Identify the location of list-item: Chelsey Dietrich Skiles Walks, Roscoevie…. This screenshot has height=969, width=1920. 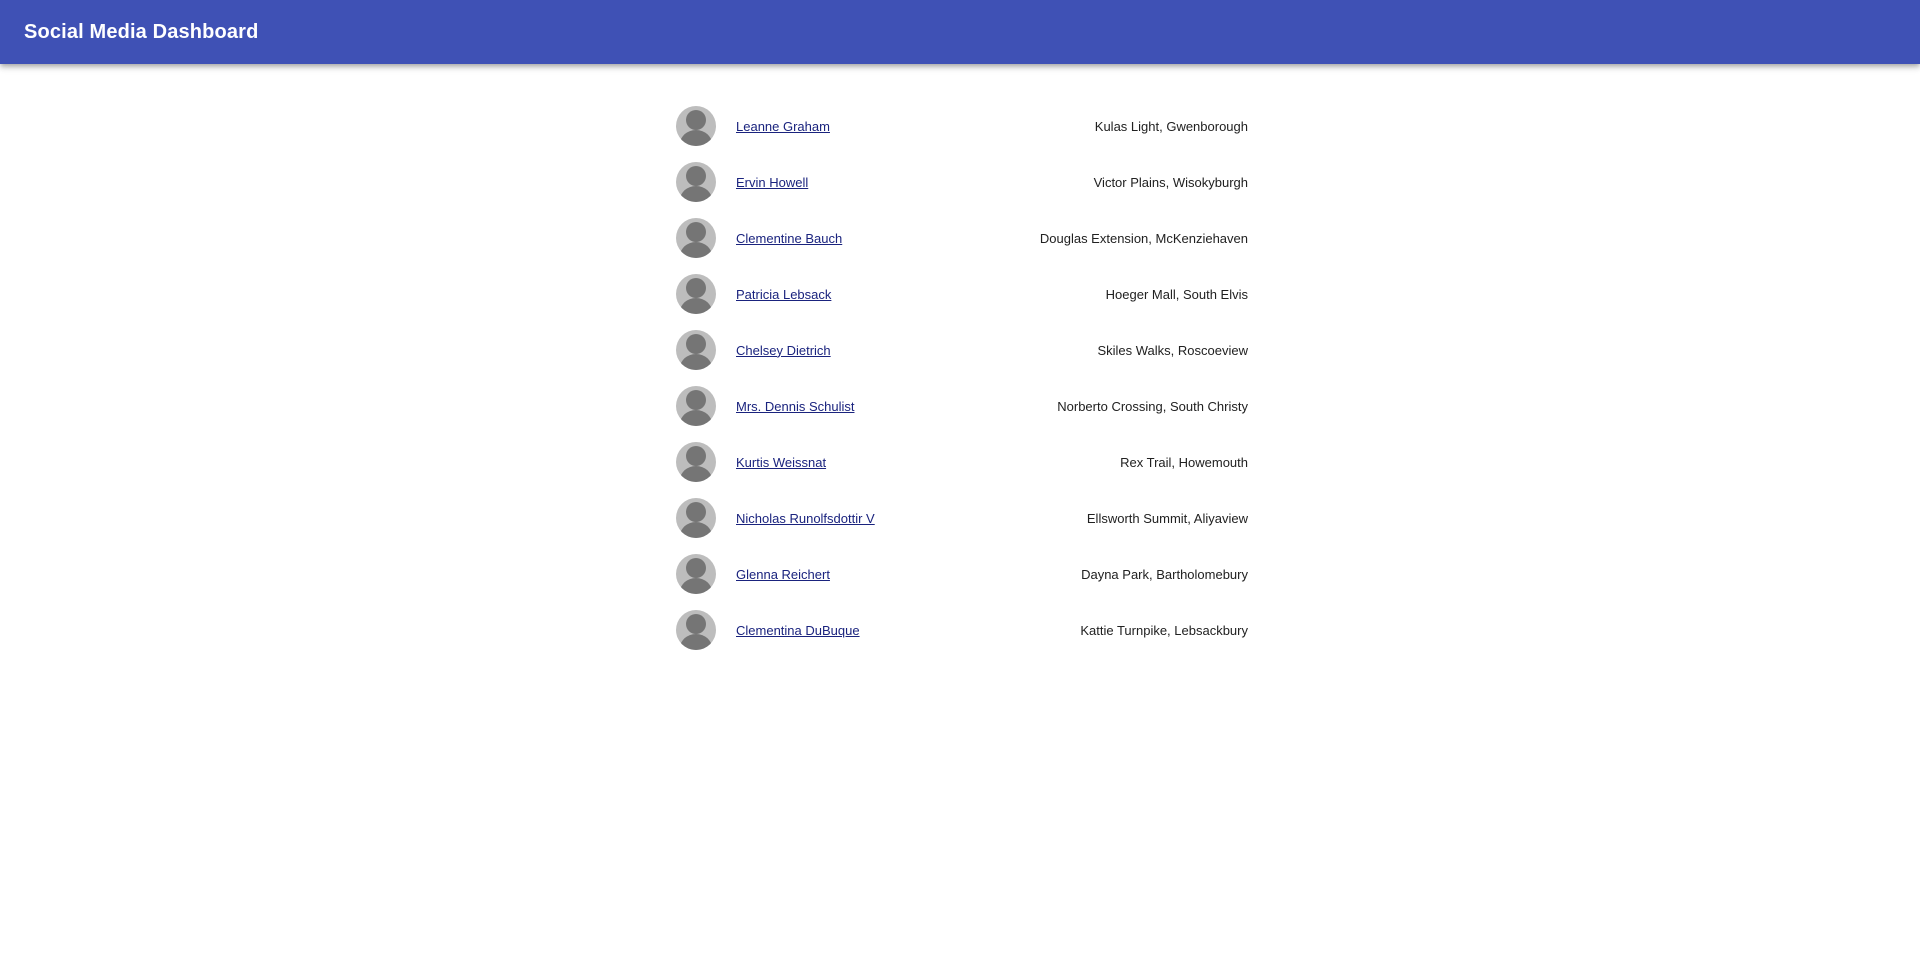
(960, 350).